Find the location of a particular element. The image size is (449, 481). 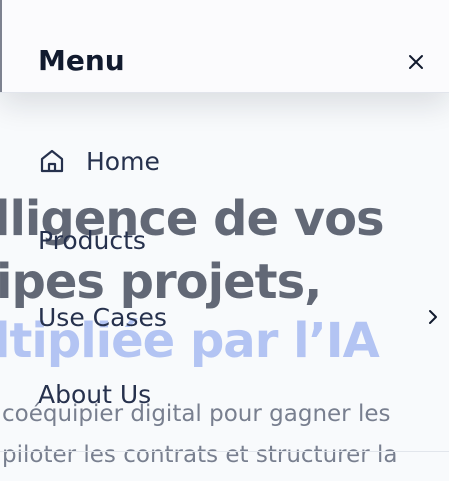

menu-item-label: Use Cases is located at coordinates (102, 317).